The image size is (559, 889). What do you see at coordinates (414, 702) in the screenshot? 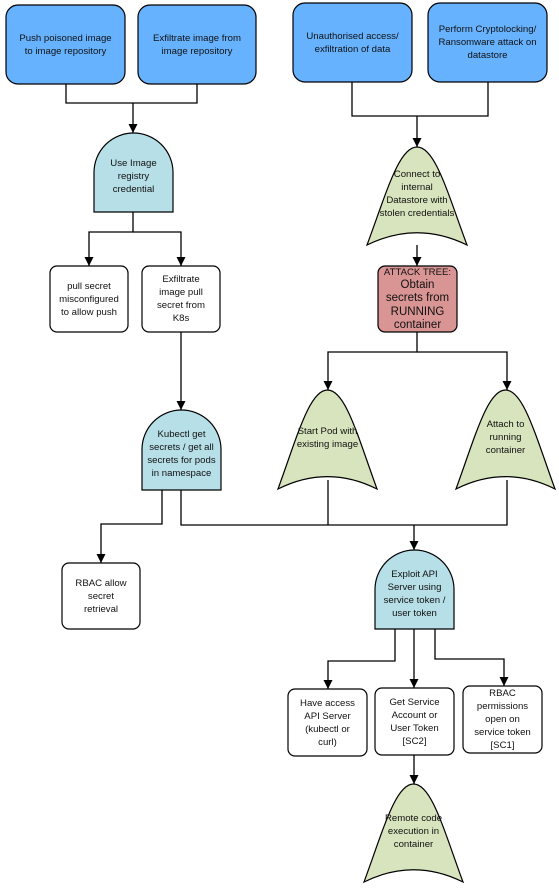
I see `label-line: Get Service` at bounding box center [414, 702].